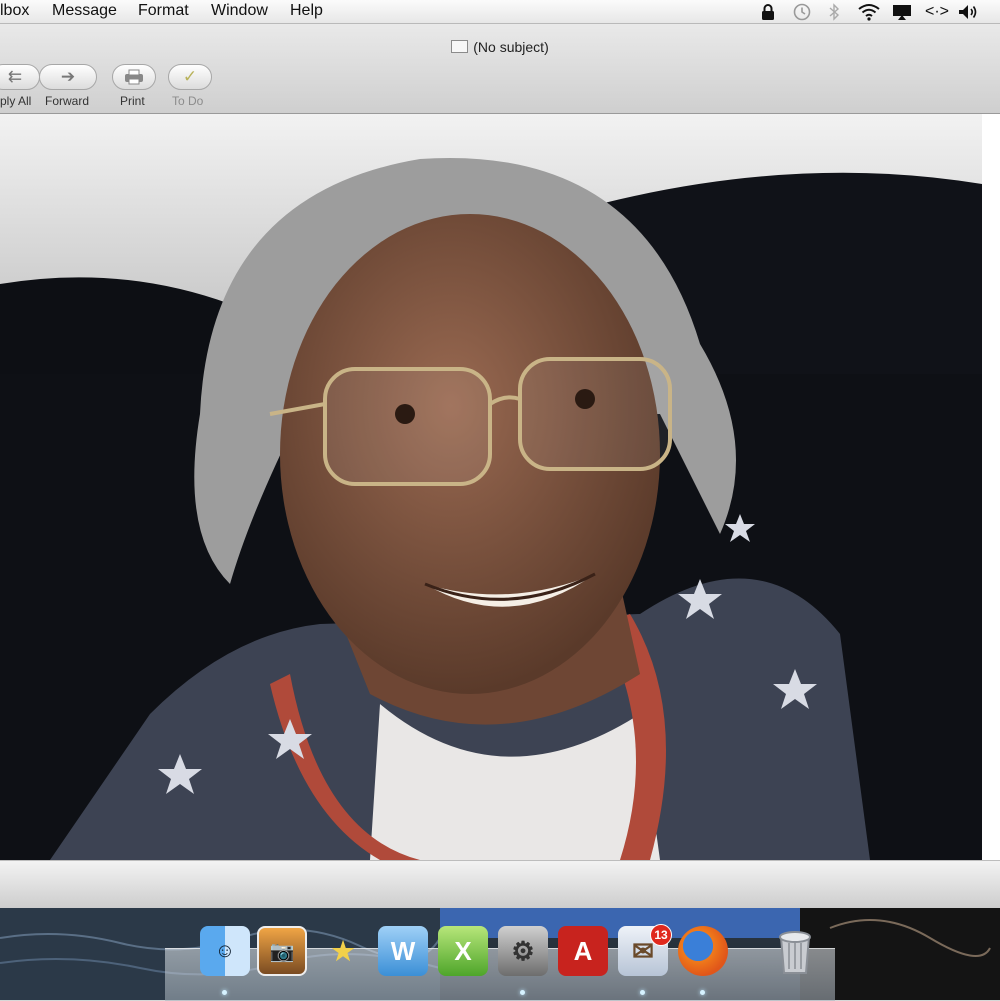 This screenshot has height=1001, width=1000. What do you see at coordinates (163, 11) in the screenshot?
I see `menu-format: Format` at bounding box center [163, 11].